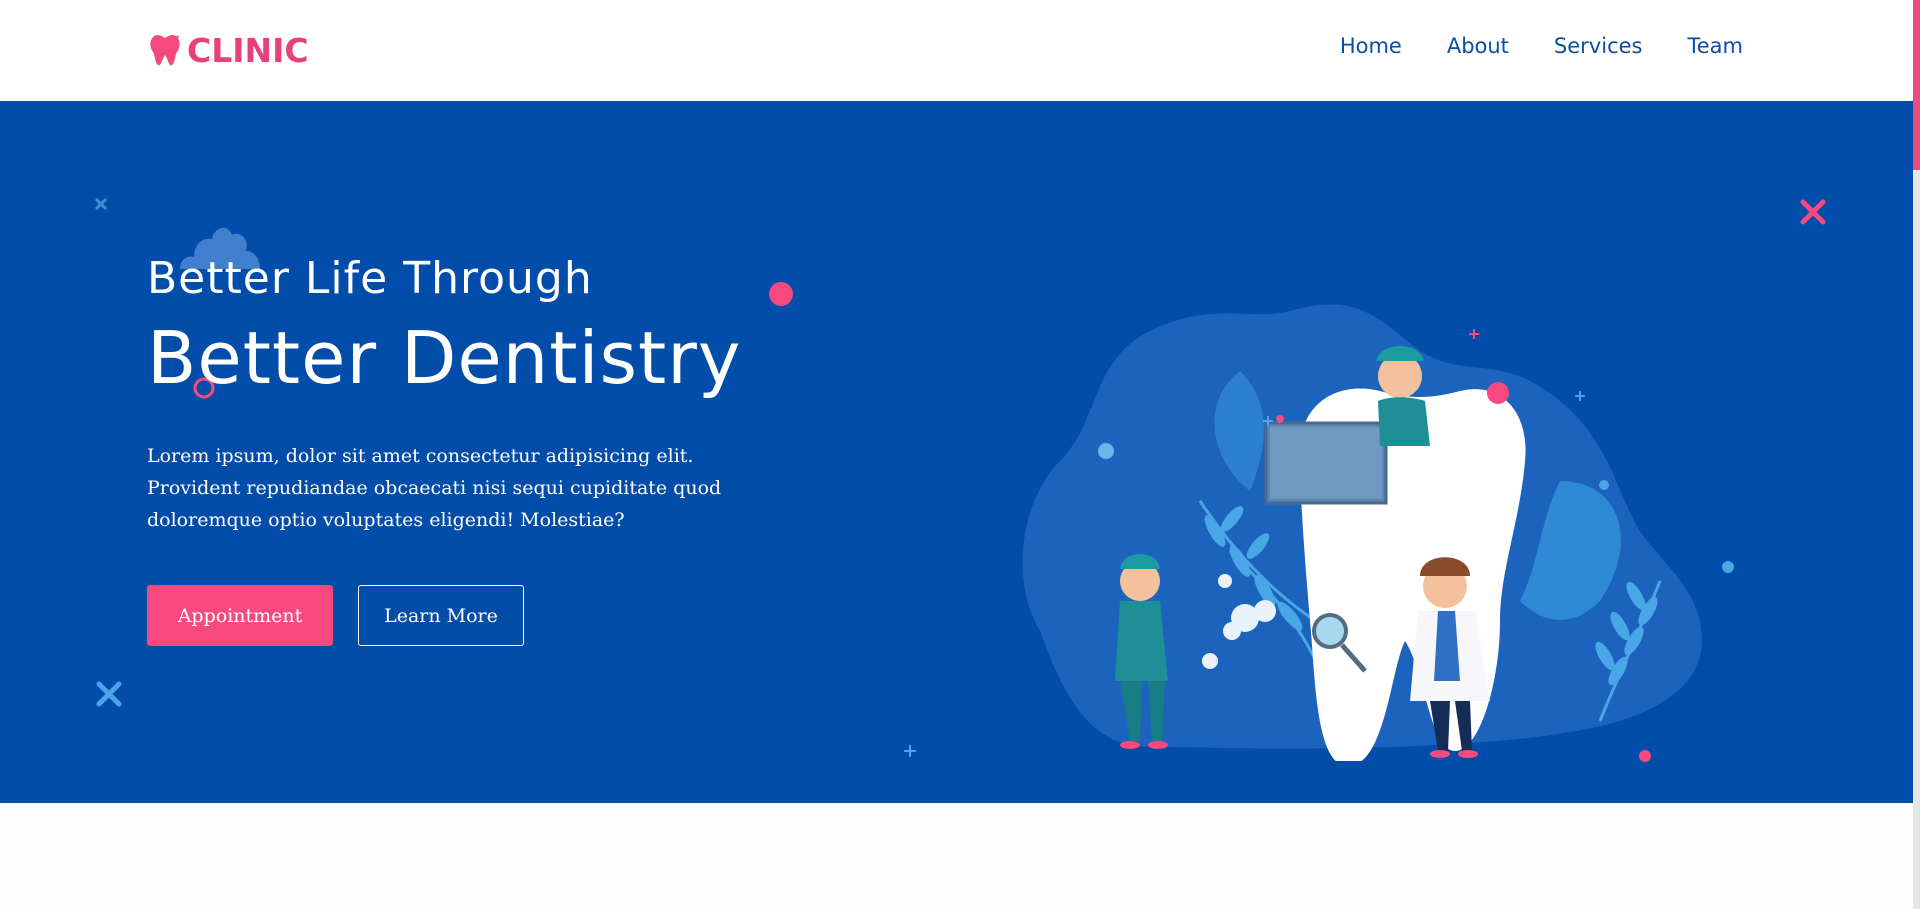  I want to click on next-section, so click(956, 856).